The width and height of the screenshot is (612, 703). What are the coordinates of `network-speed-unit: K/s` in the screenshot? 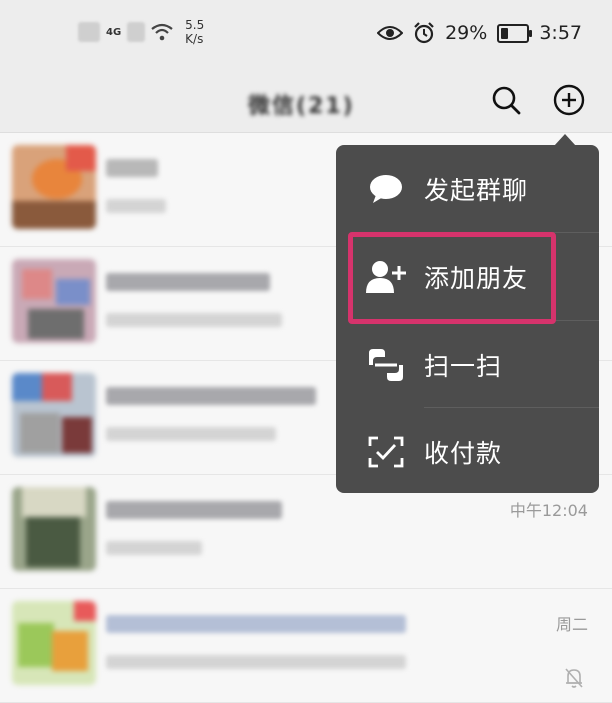 It's located at (194, 39).